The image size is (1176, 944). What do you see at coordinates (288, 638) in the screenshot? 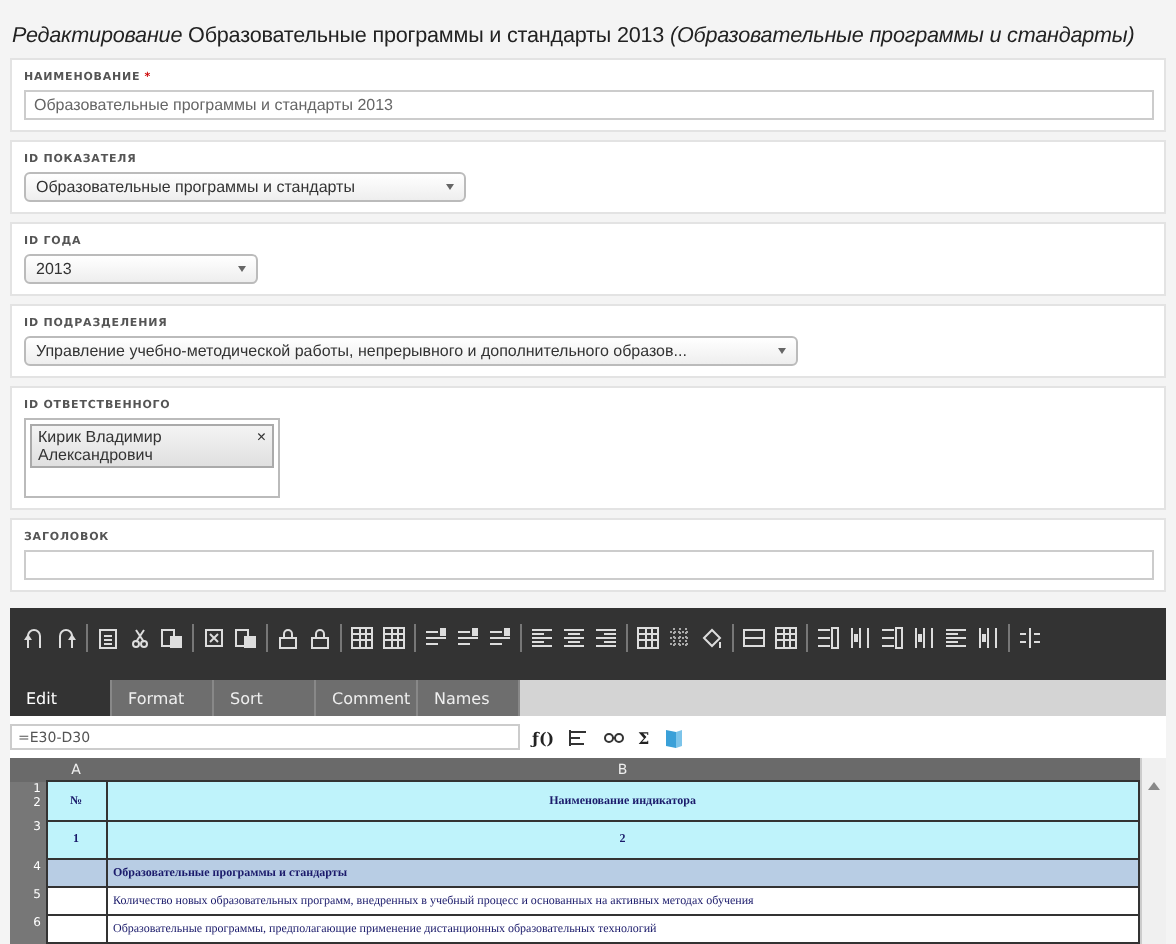
I see `lock-icon` at bounding box center [288, 638].